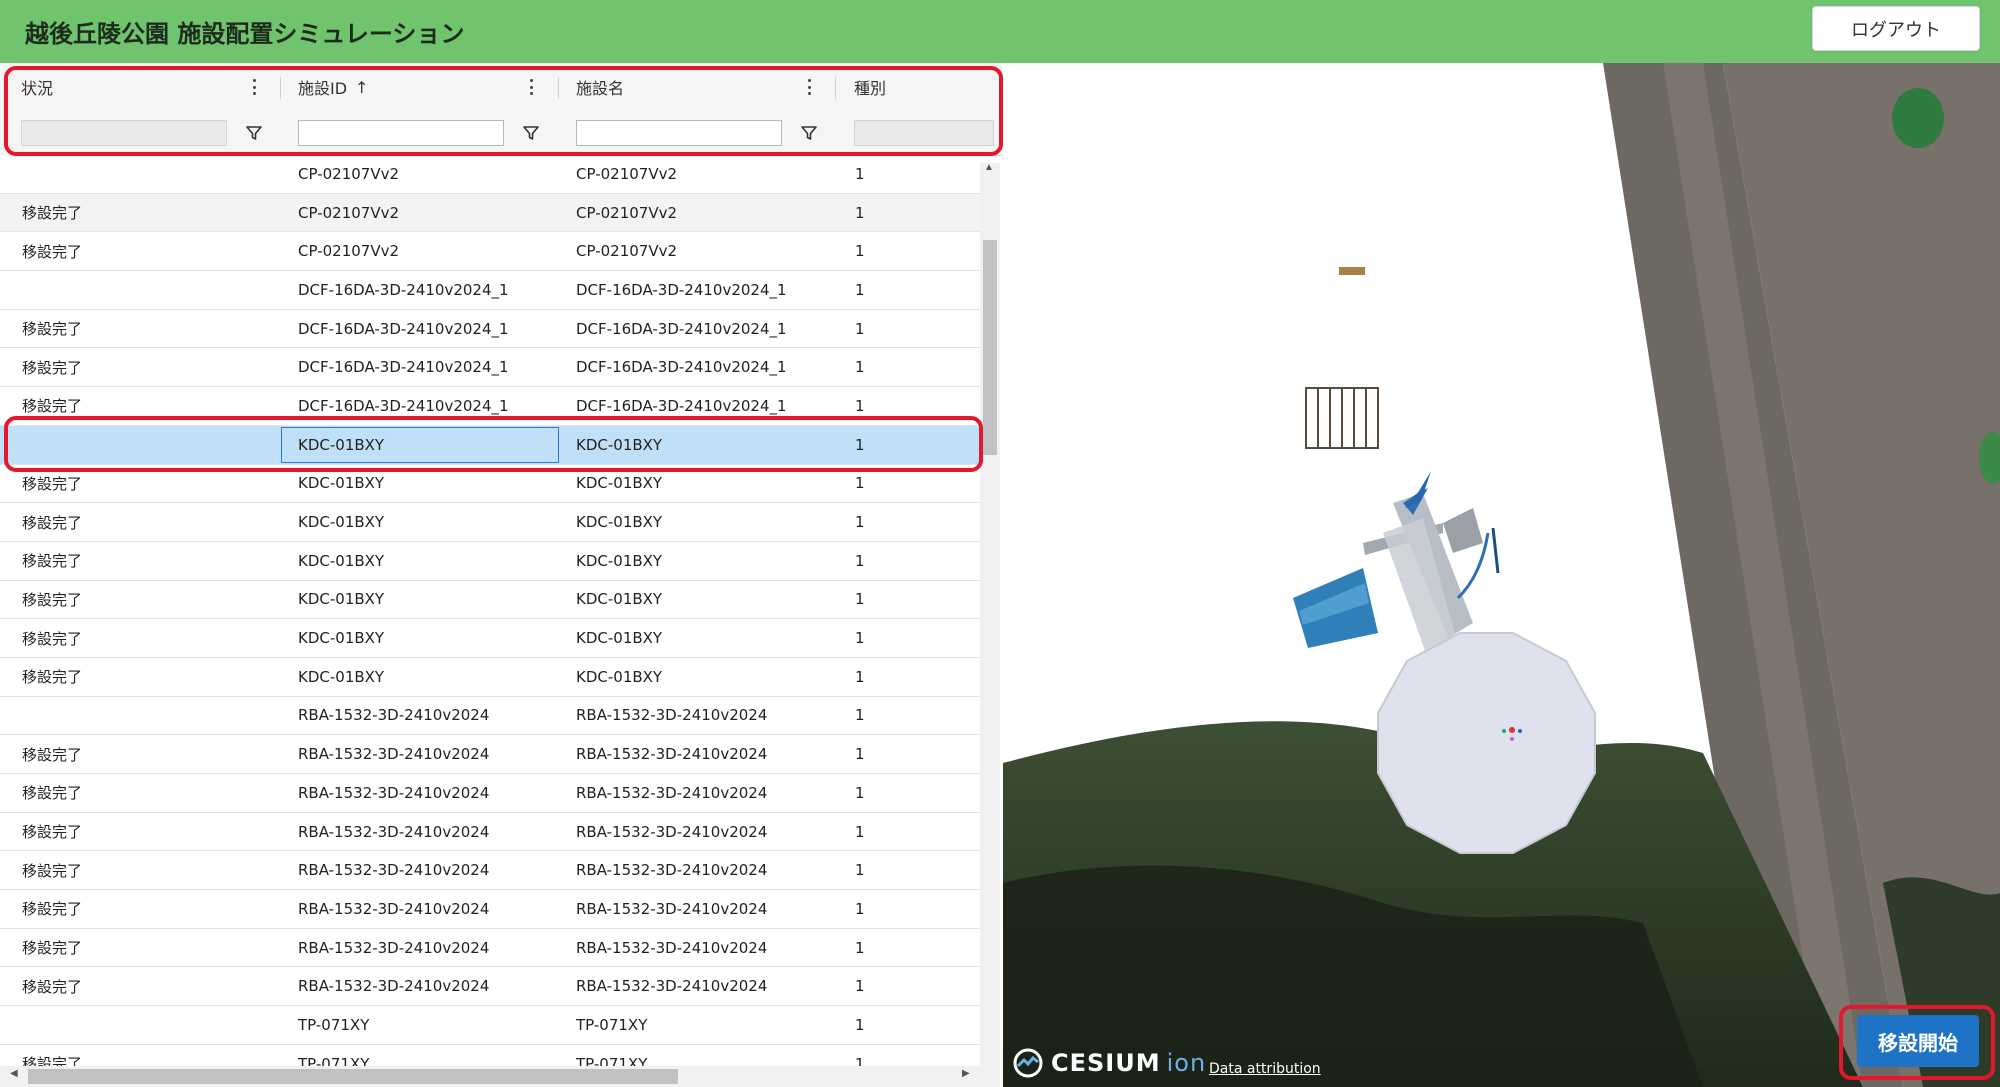 The width and height of the screenshot is (2000, 1087). I want to click on table-row: 移設完了 CP-02107Vv2 CP-02107Vv2 1, so click(490, 252).